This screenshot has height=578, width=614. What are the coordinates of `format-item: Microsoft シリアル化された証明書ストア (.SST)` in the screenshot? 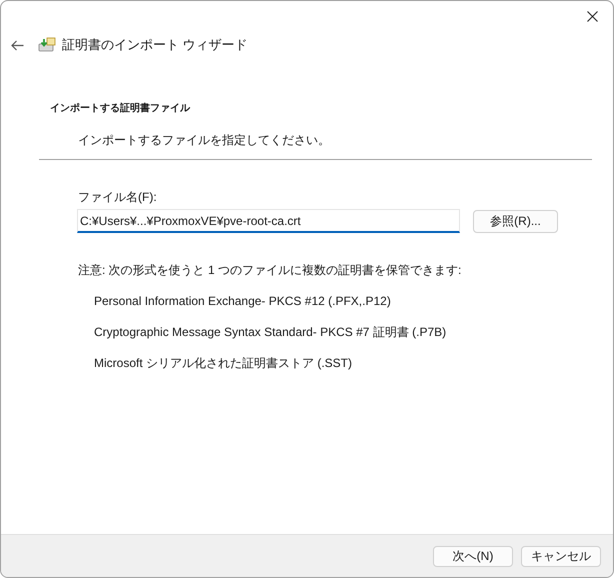 It's located at (224, 363).